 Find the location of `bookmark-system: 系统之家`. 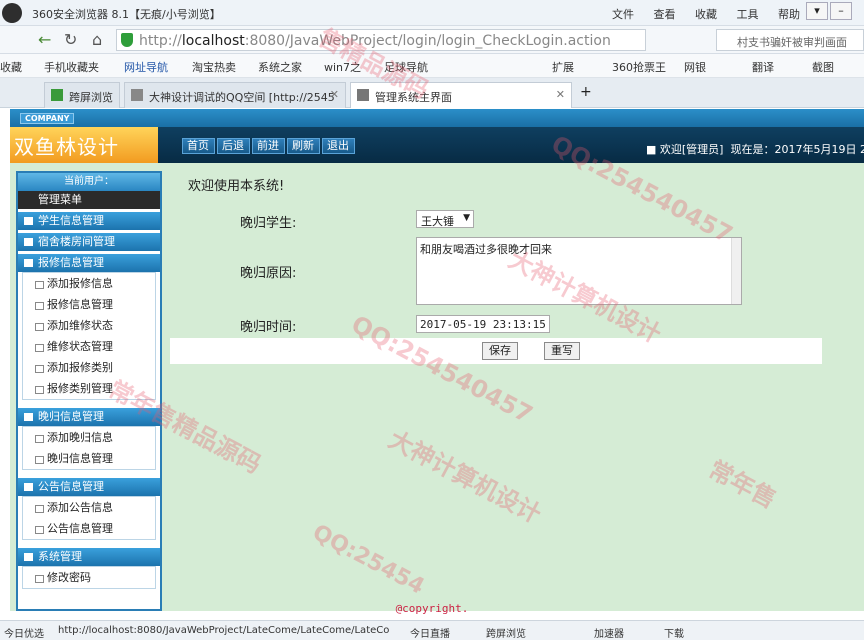

bookmark-system: 系统之家 is located at coordinates (280, 67).